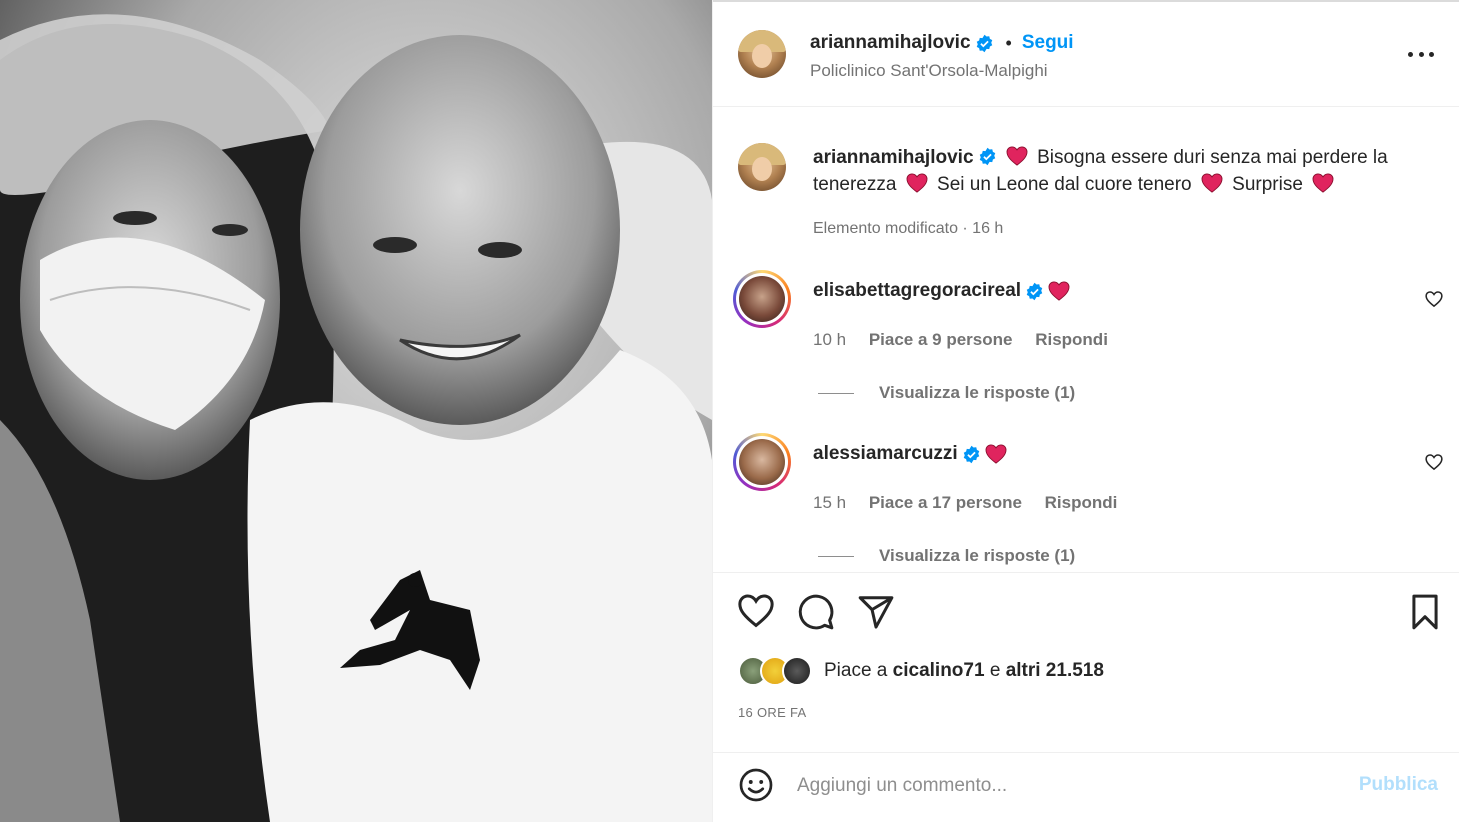 The height and width of the screenshot is (822, 1459). Describe the element at coordinates (756, 612) in the screenshot. I see `like-heart-icon` at that location.